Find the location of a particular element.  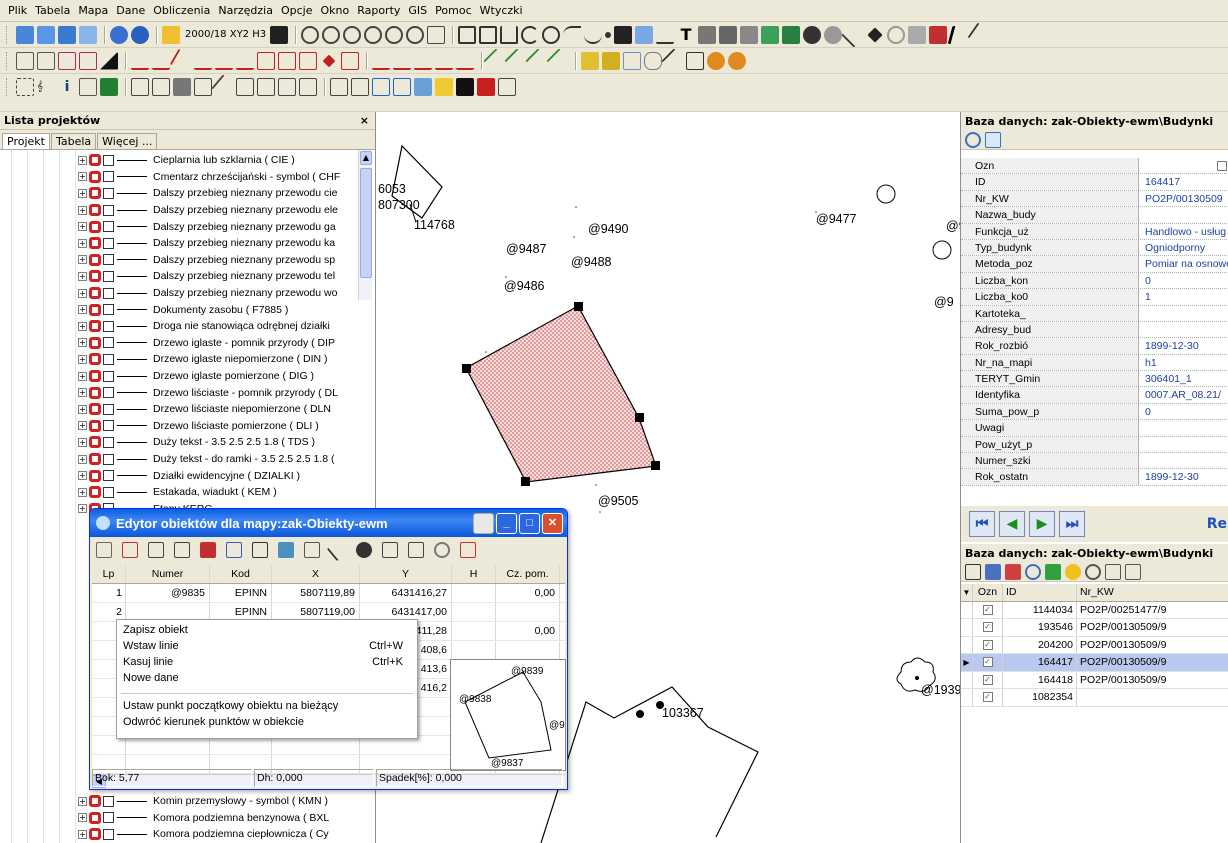

draw-arc-icon is located at coordinates (530, 34).